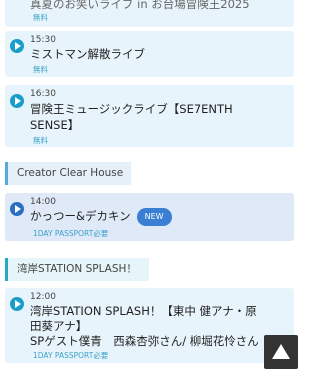  What do you see at coordinates (80, 216) in the screenshot?
I see `event-title-text: かっつー&デカキン` at bounding box center [80, 216].